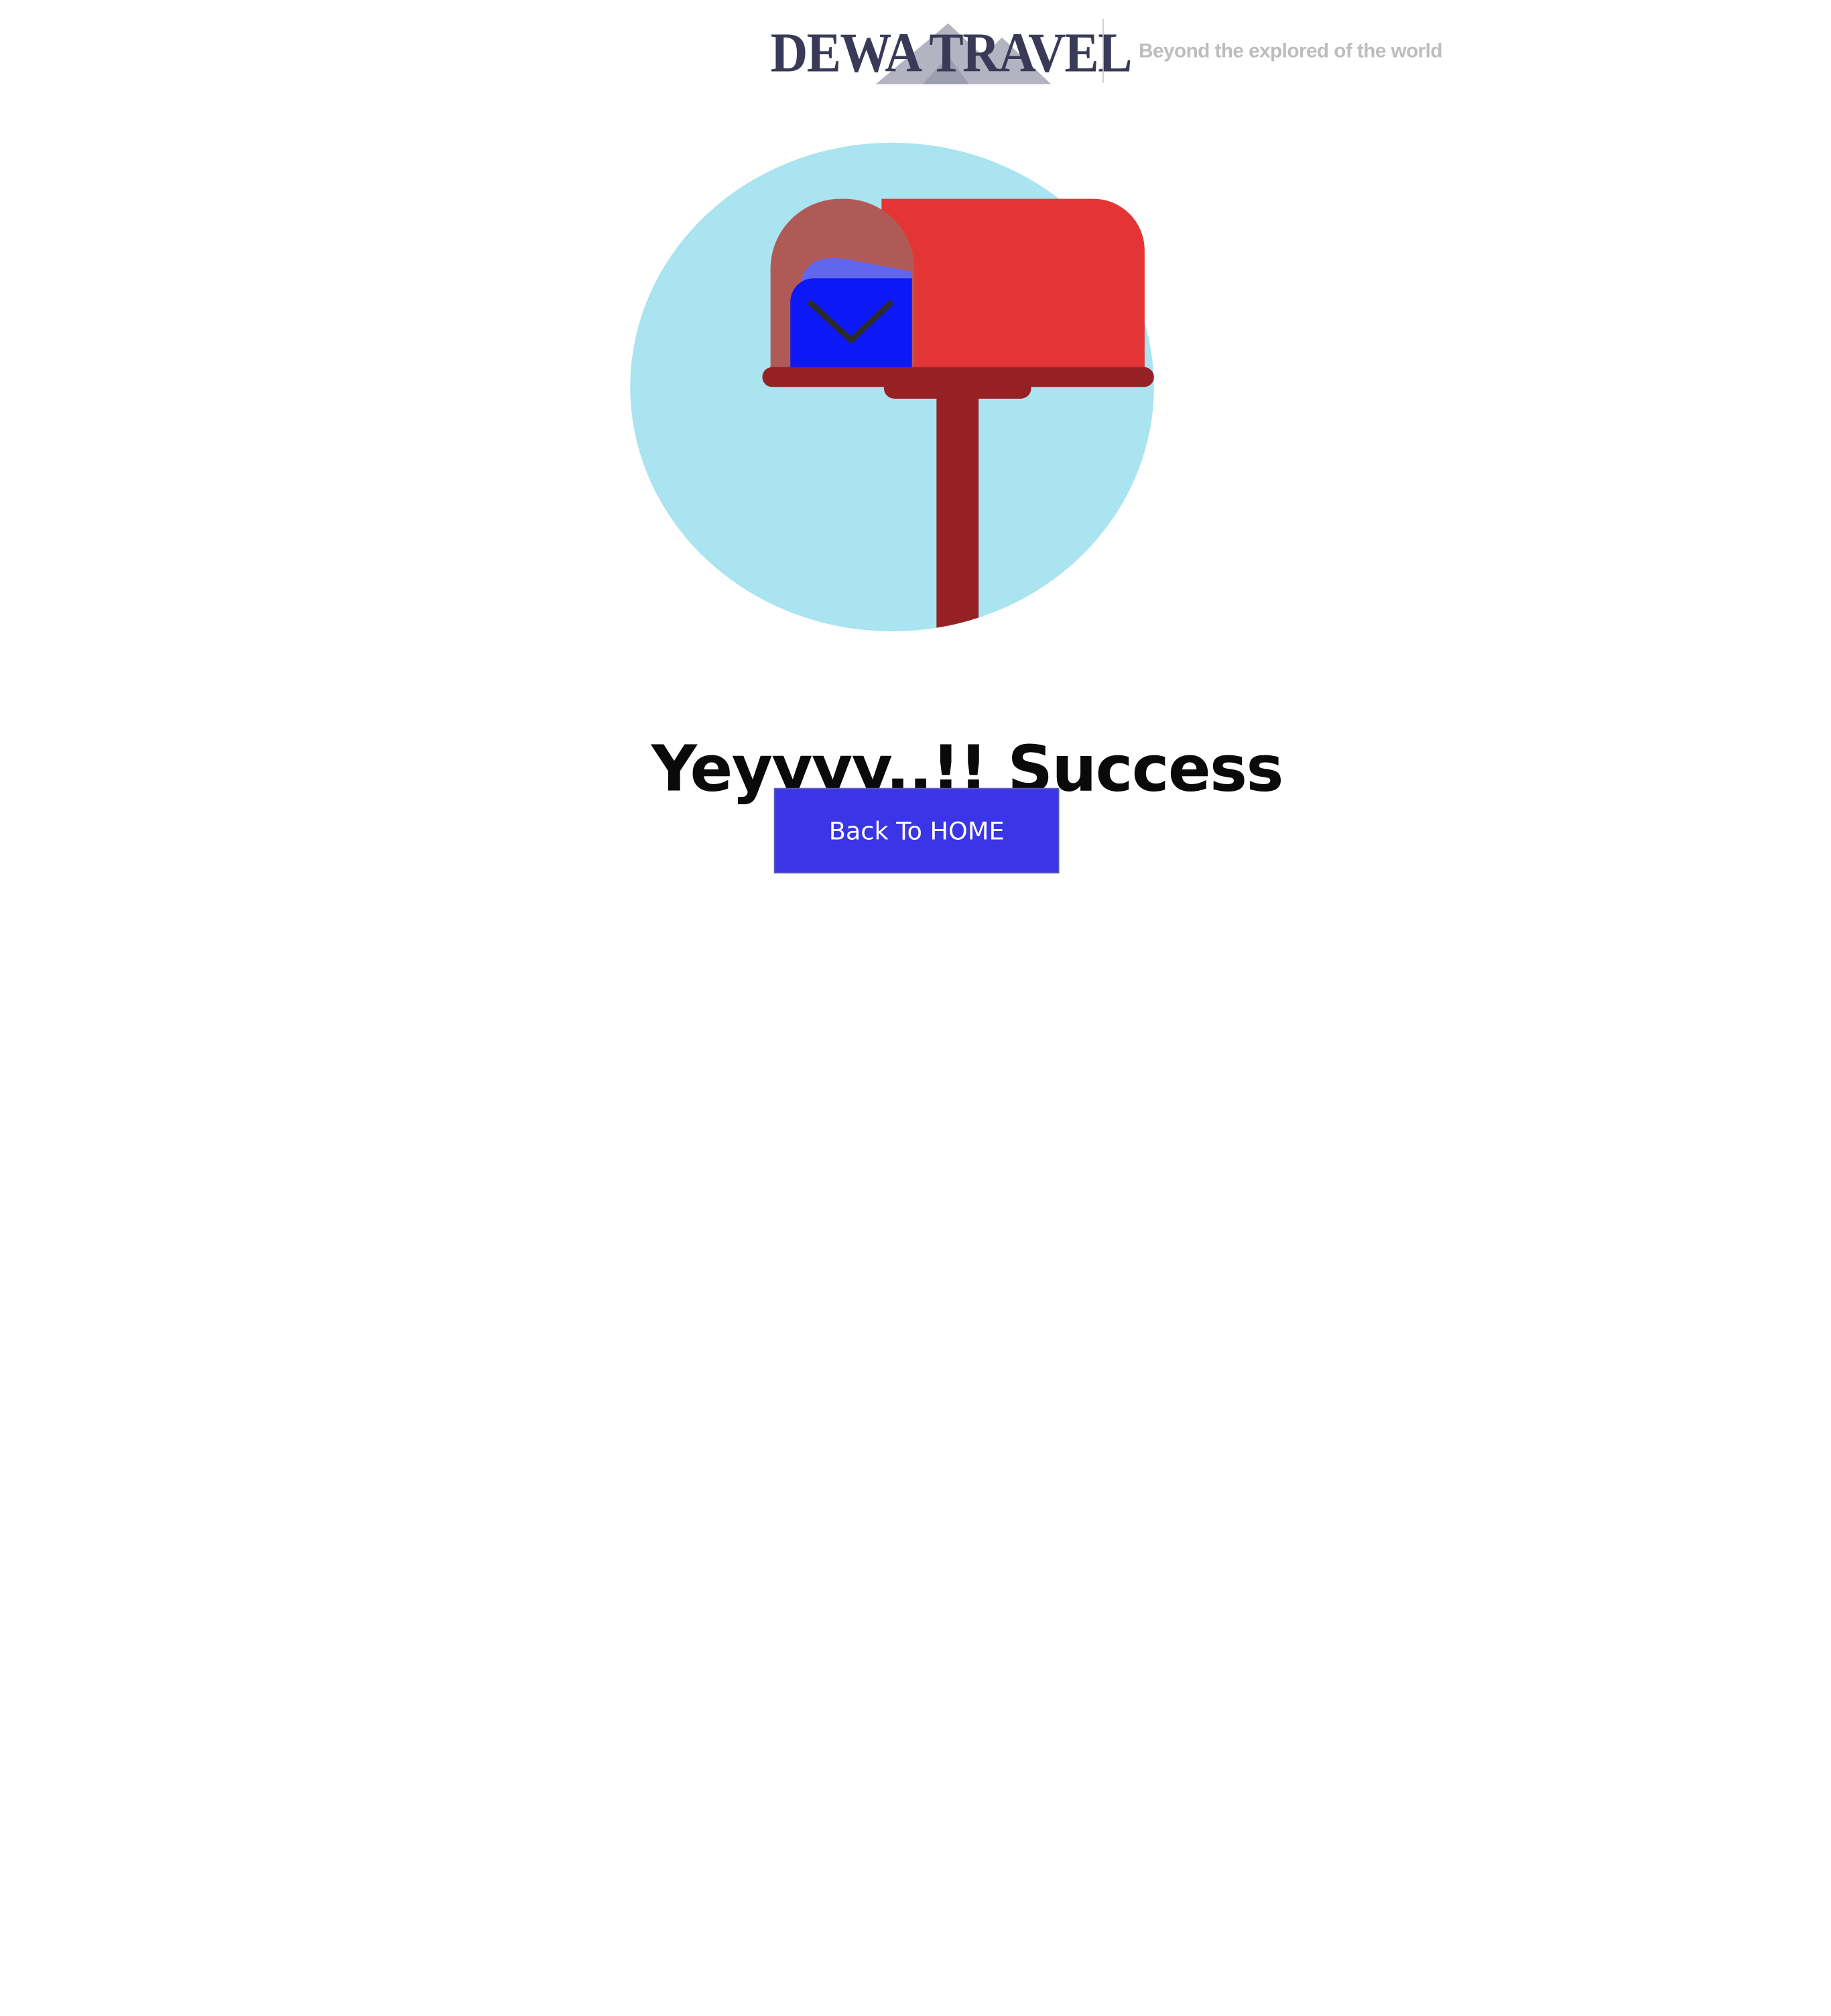 Image resolution: width=1831 pixels, height=2016 pixels. What do you see at coordinates (851, 326) in the screenshot?
I see `mail-envelope` at bounding box center [851, 326].